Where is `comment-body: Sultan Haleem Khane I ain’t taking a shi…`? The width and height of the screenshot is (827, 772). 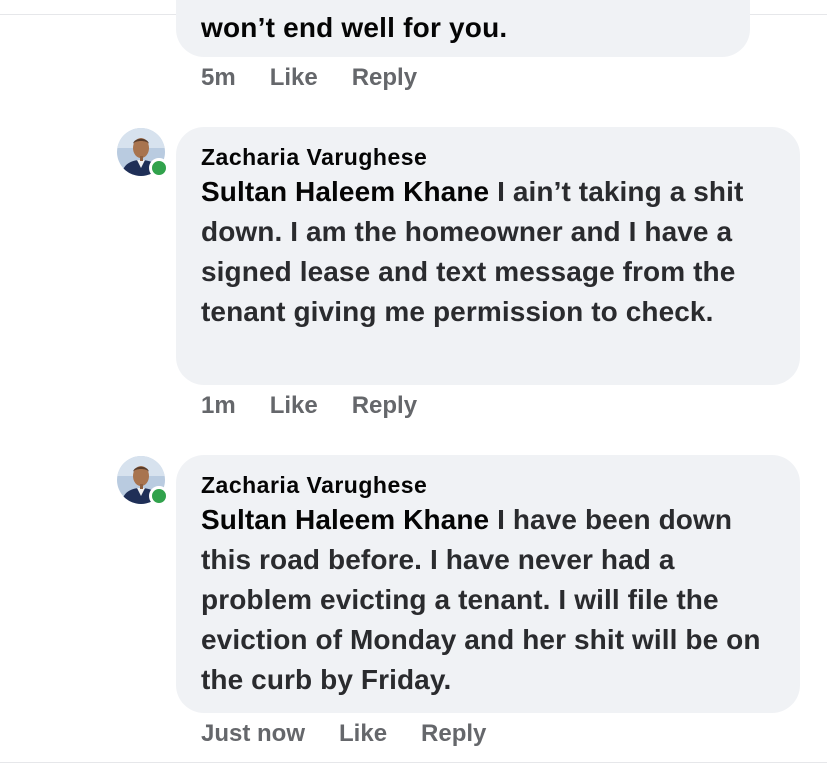
comment-body: Sultan Haleem Khane I ain’t taking a shi… is located at coordinates (490, 252).